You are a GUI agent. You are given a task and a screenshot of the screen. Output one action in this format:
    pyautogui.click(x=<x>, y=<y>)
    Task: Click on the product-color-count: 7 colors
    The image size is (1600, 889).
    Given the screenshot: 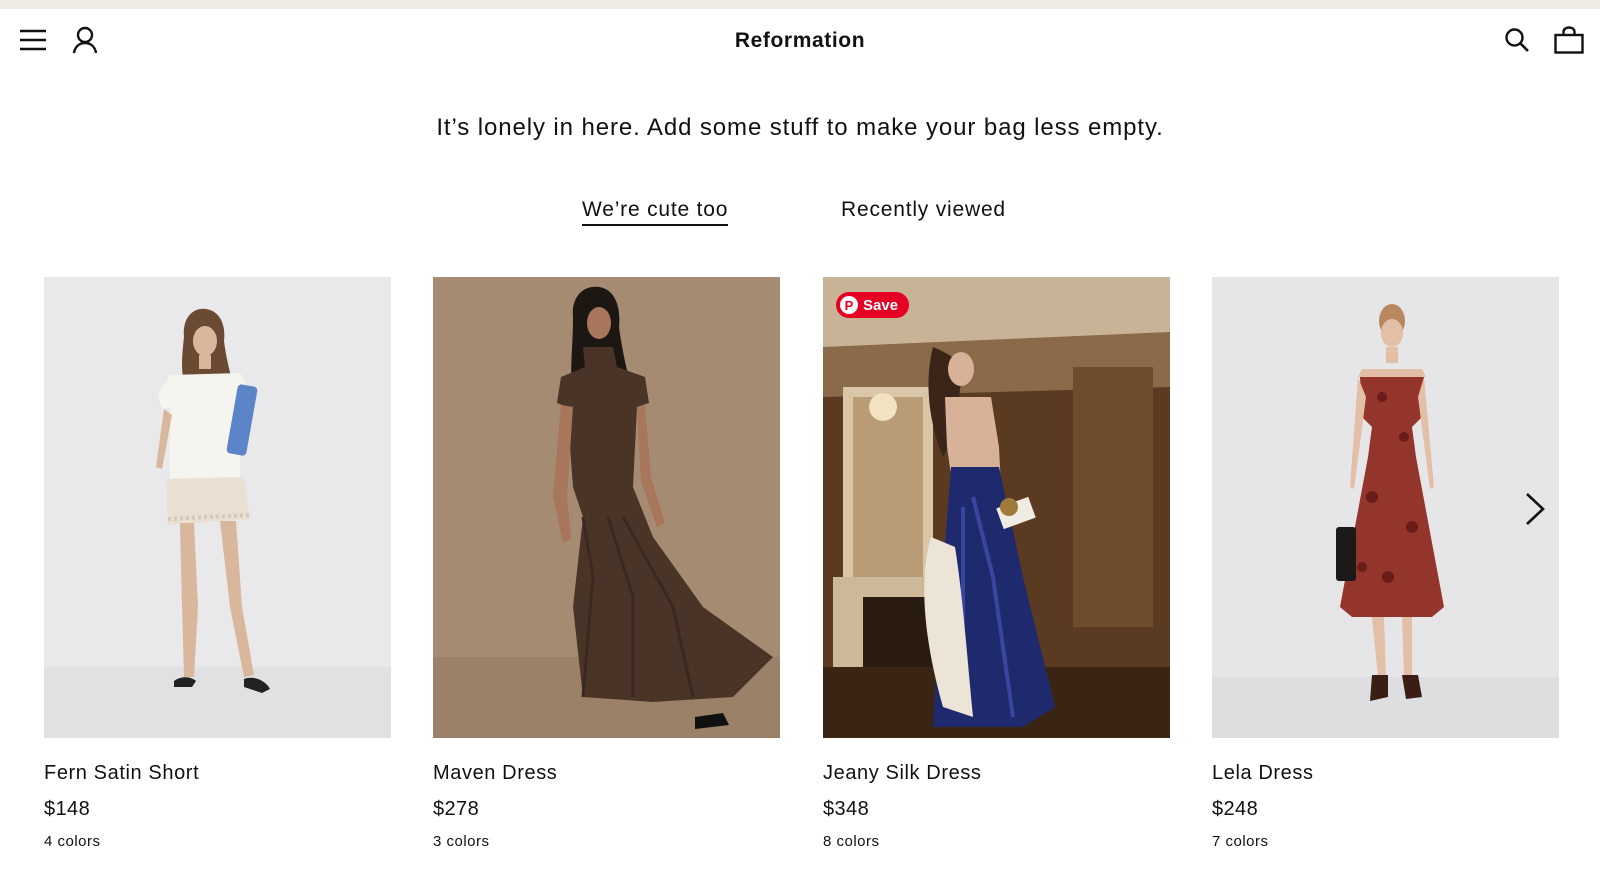 What is the action you would take?
    pyautogui.click(x=1240, y=841)
    